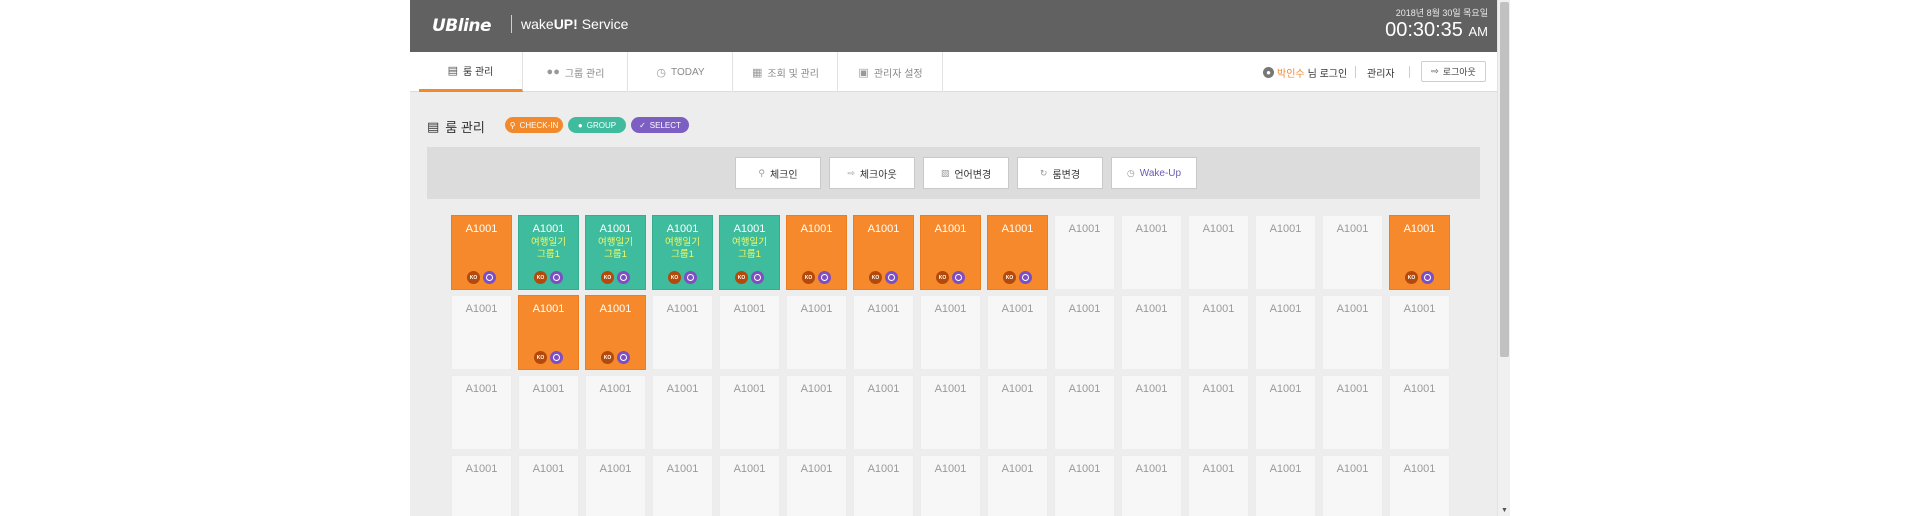 The image size is (1920, 516). I want to click on language-change-button: ▧ 언어변경, so click(966, 173).